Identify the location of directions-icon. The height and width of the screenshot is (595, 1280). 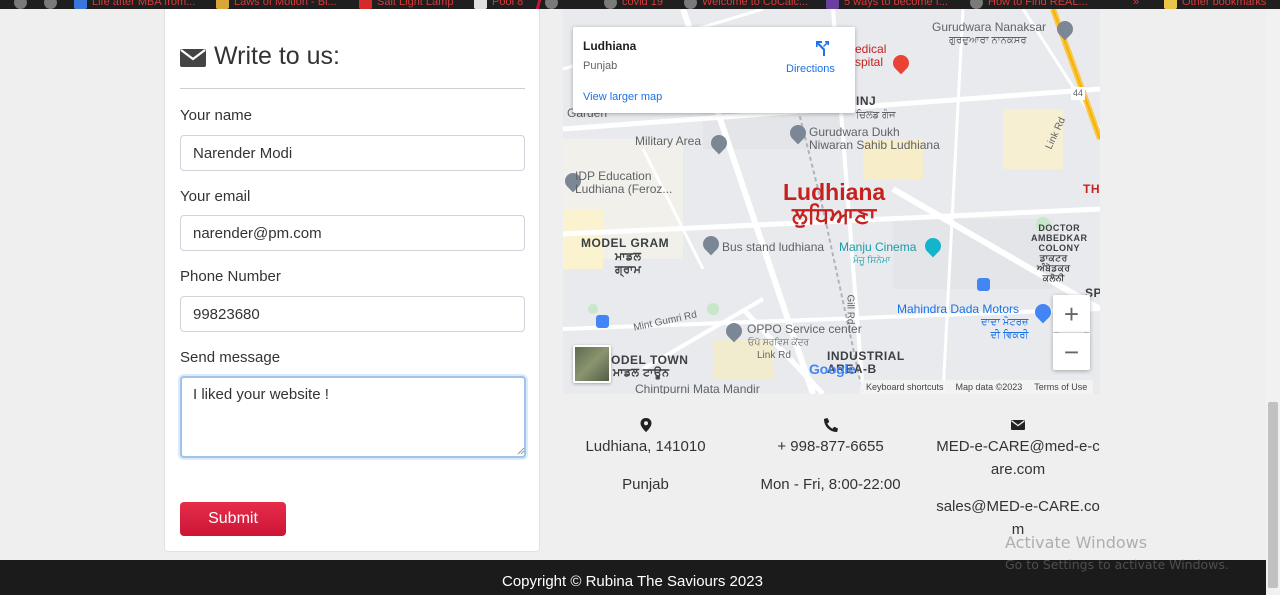
(822, 48).